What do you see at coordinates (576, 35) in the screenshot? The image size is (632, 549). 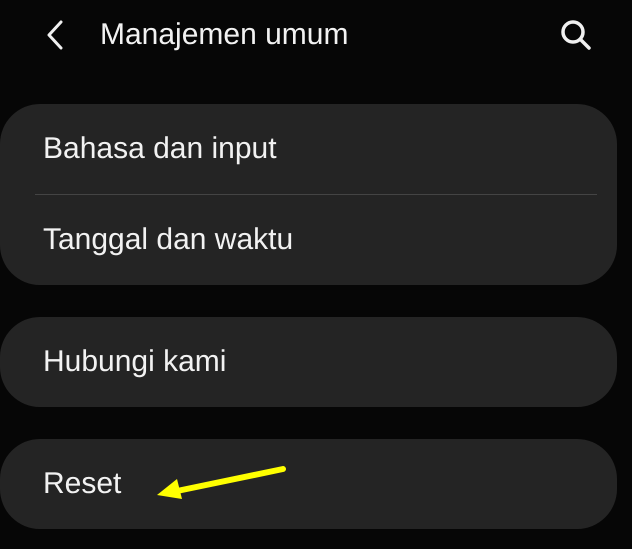 I see `search-icon` at bounding box center [576, 35].